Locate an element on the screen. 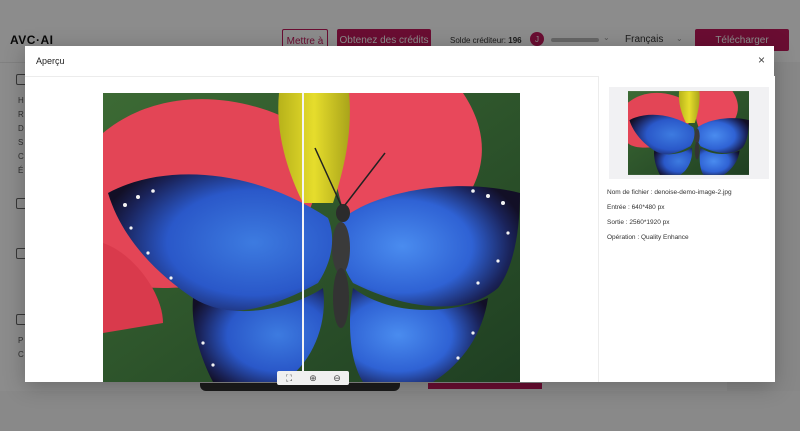  zoom-in-icon: ⊕ is located at coordinates (313, 378).